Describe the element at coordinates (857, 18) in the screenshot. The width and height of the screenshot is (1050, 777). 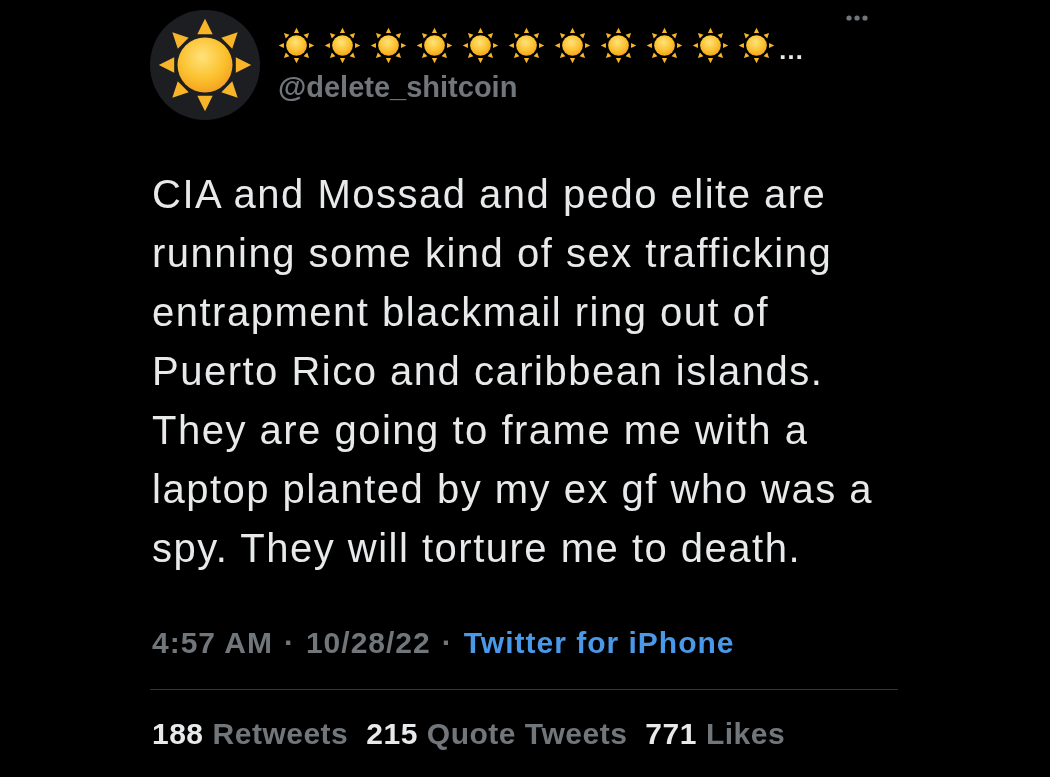
I see `more-icon` at that location.